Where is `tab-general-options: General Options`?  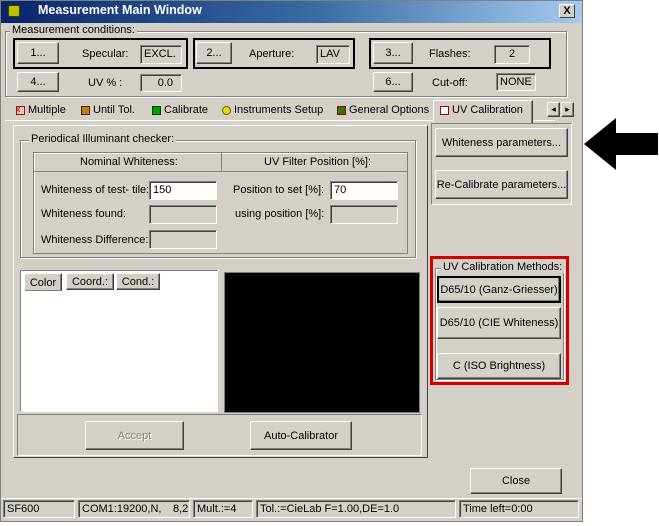
tab-general-options: General Options is located at coordinates (383, 110).